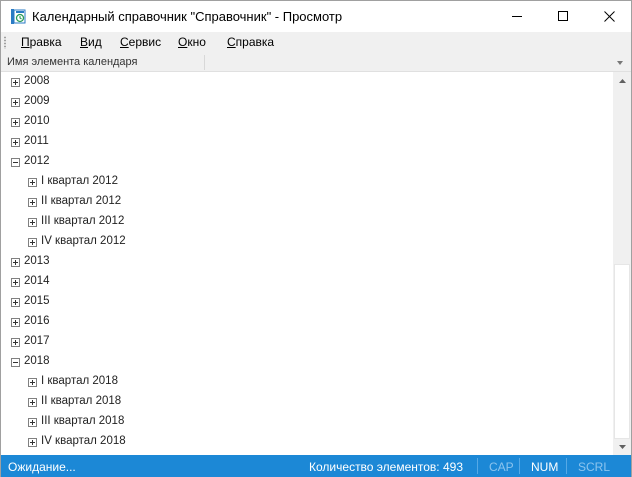 This screenshot has width=632, height=477. What do you see at coordinates (620, 63) in the screenshot?
I see `column-dropdown-icon` at bounding box center [620, 63].